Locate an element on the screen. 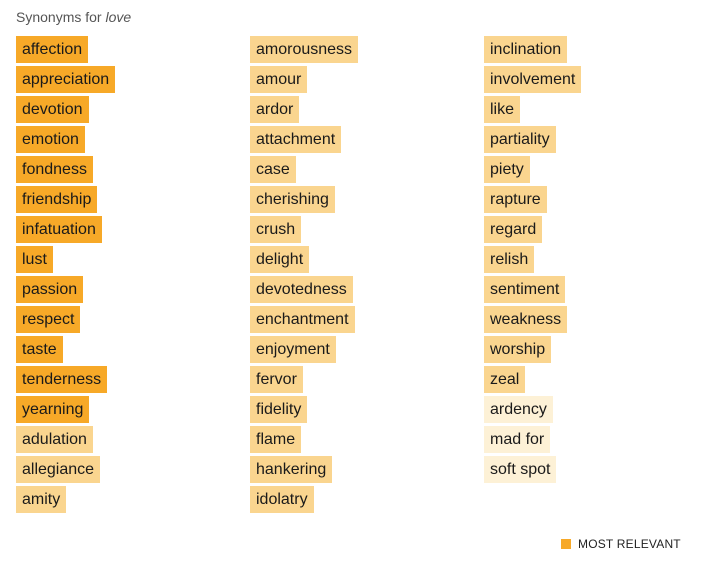 Image resolution: width=708 pixels, height=582 pixels. synonym-chip: amour is located at coordinates (279, 79).